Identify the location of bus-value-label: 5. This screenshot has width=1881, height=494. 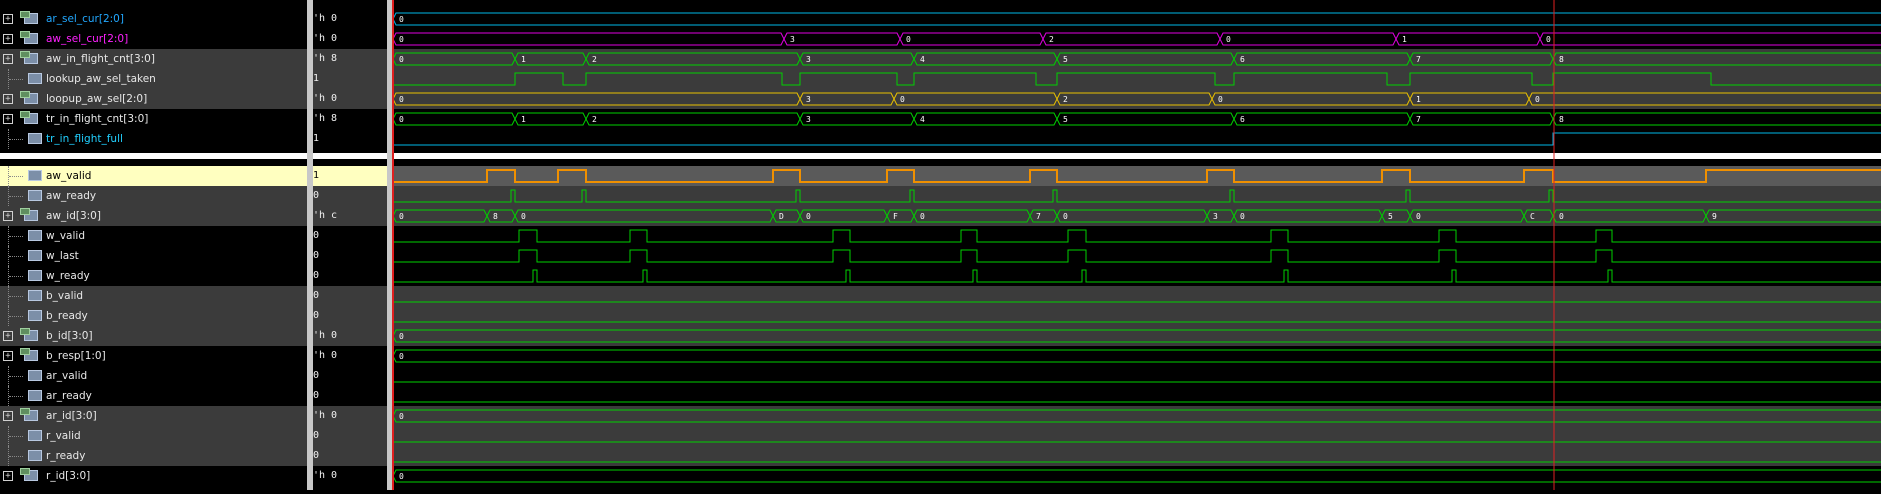
(1390, 216).